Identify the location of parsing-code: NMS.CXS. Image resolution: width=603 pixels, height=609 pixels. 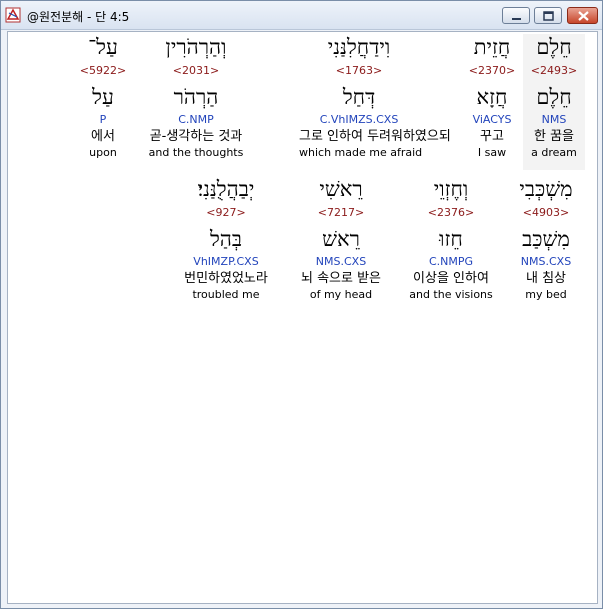
(341, 261).